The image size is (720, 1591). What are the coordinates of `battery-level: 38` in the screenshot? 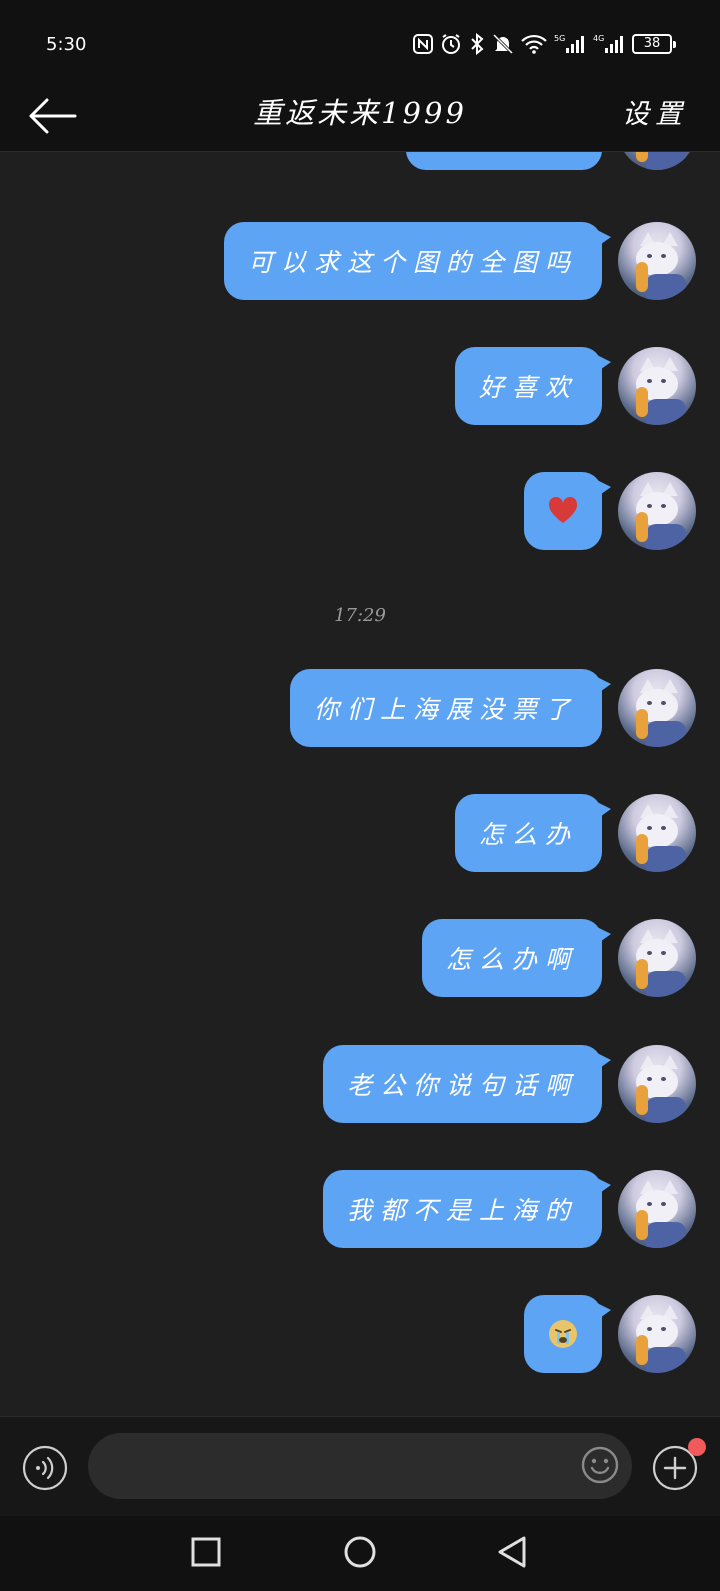 It's located at (652, 43).